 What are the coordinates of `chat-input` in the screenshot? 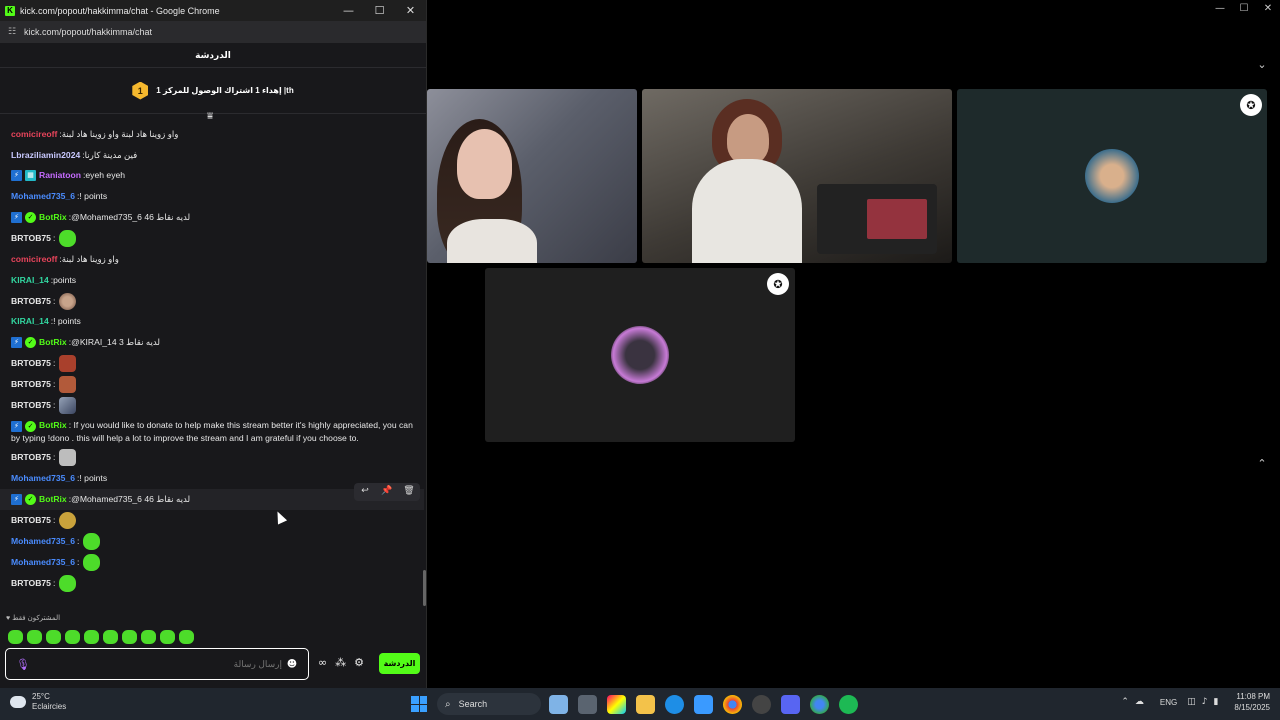 It's located at (158, 664).